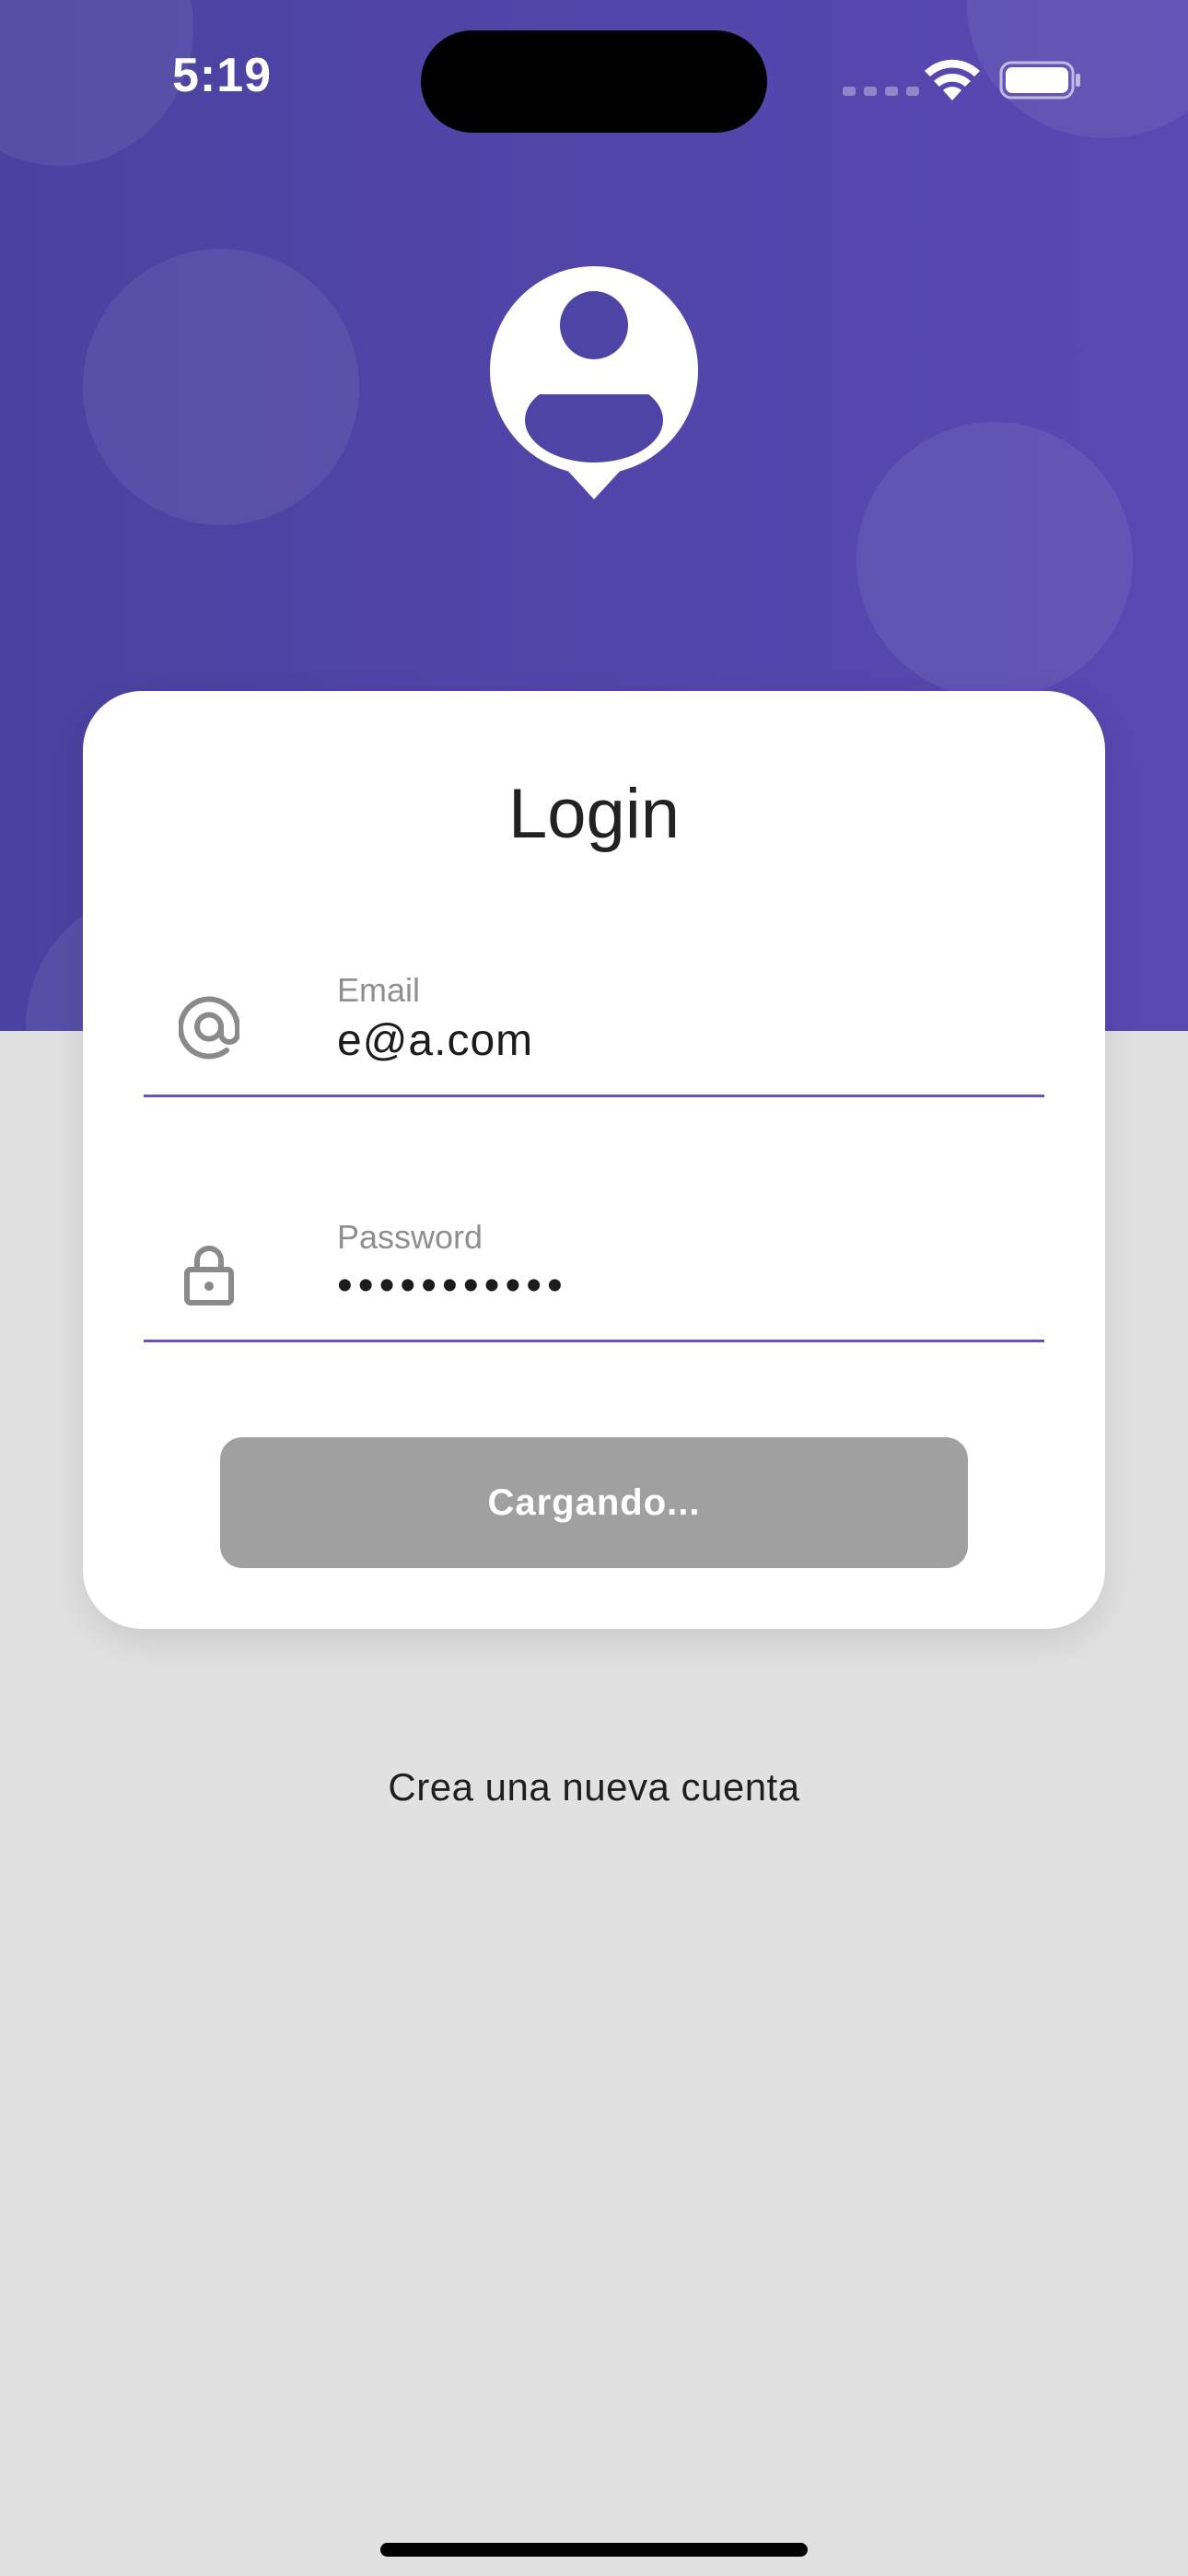 The width and height of the screenshot is (1188, 2576). Describe the element at coordinates (594, 814) in the screenshot. I see `page-title: Login` at that location.